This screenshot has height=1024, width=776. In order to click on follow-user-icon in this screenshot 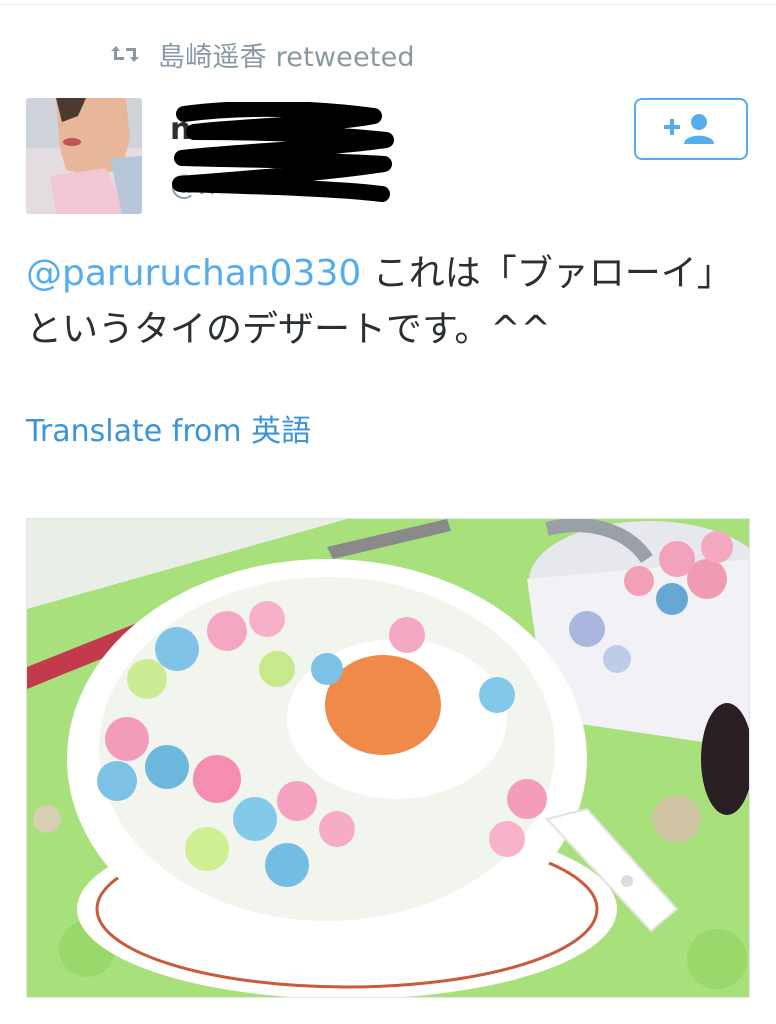, I will do `click(689, 129)`.